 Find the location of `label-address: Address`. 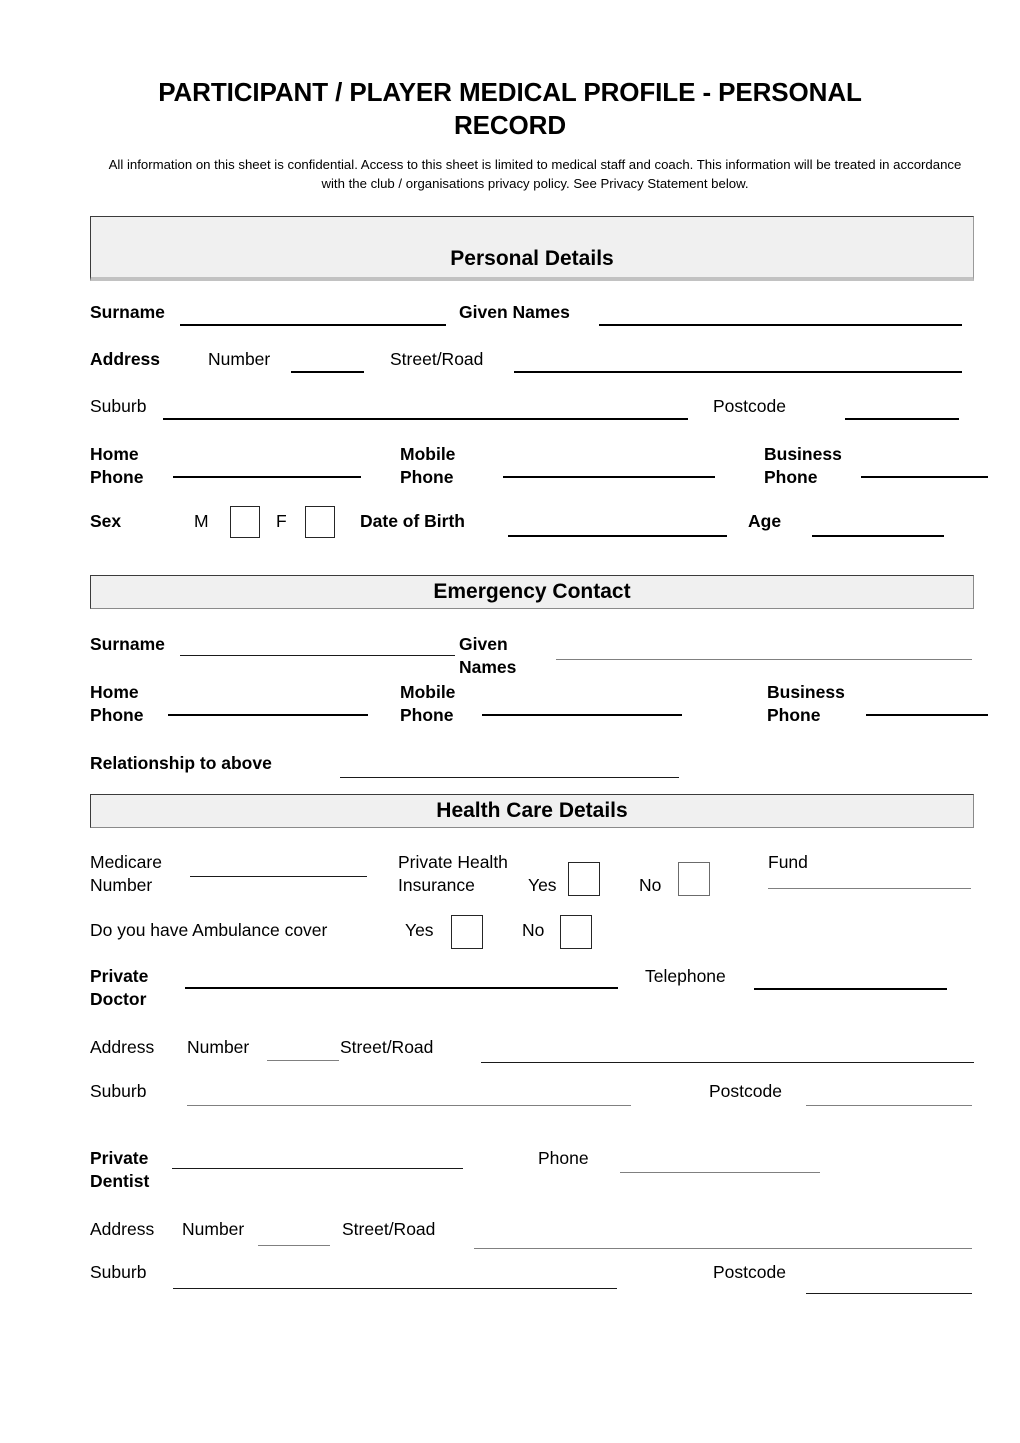

label-address: Address is located at coordinates (125, 359).